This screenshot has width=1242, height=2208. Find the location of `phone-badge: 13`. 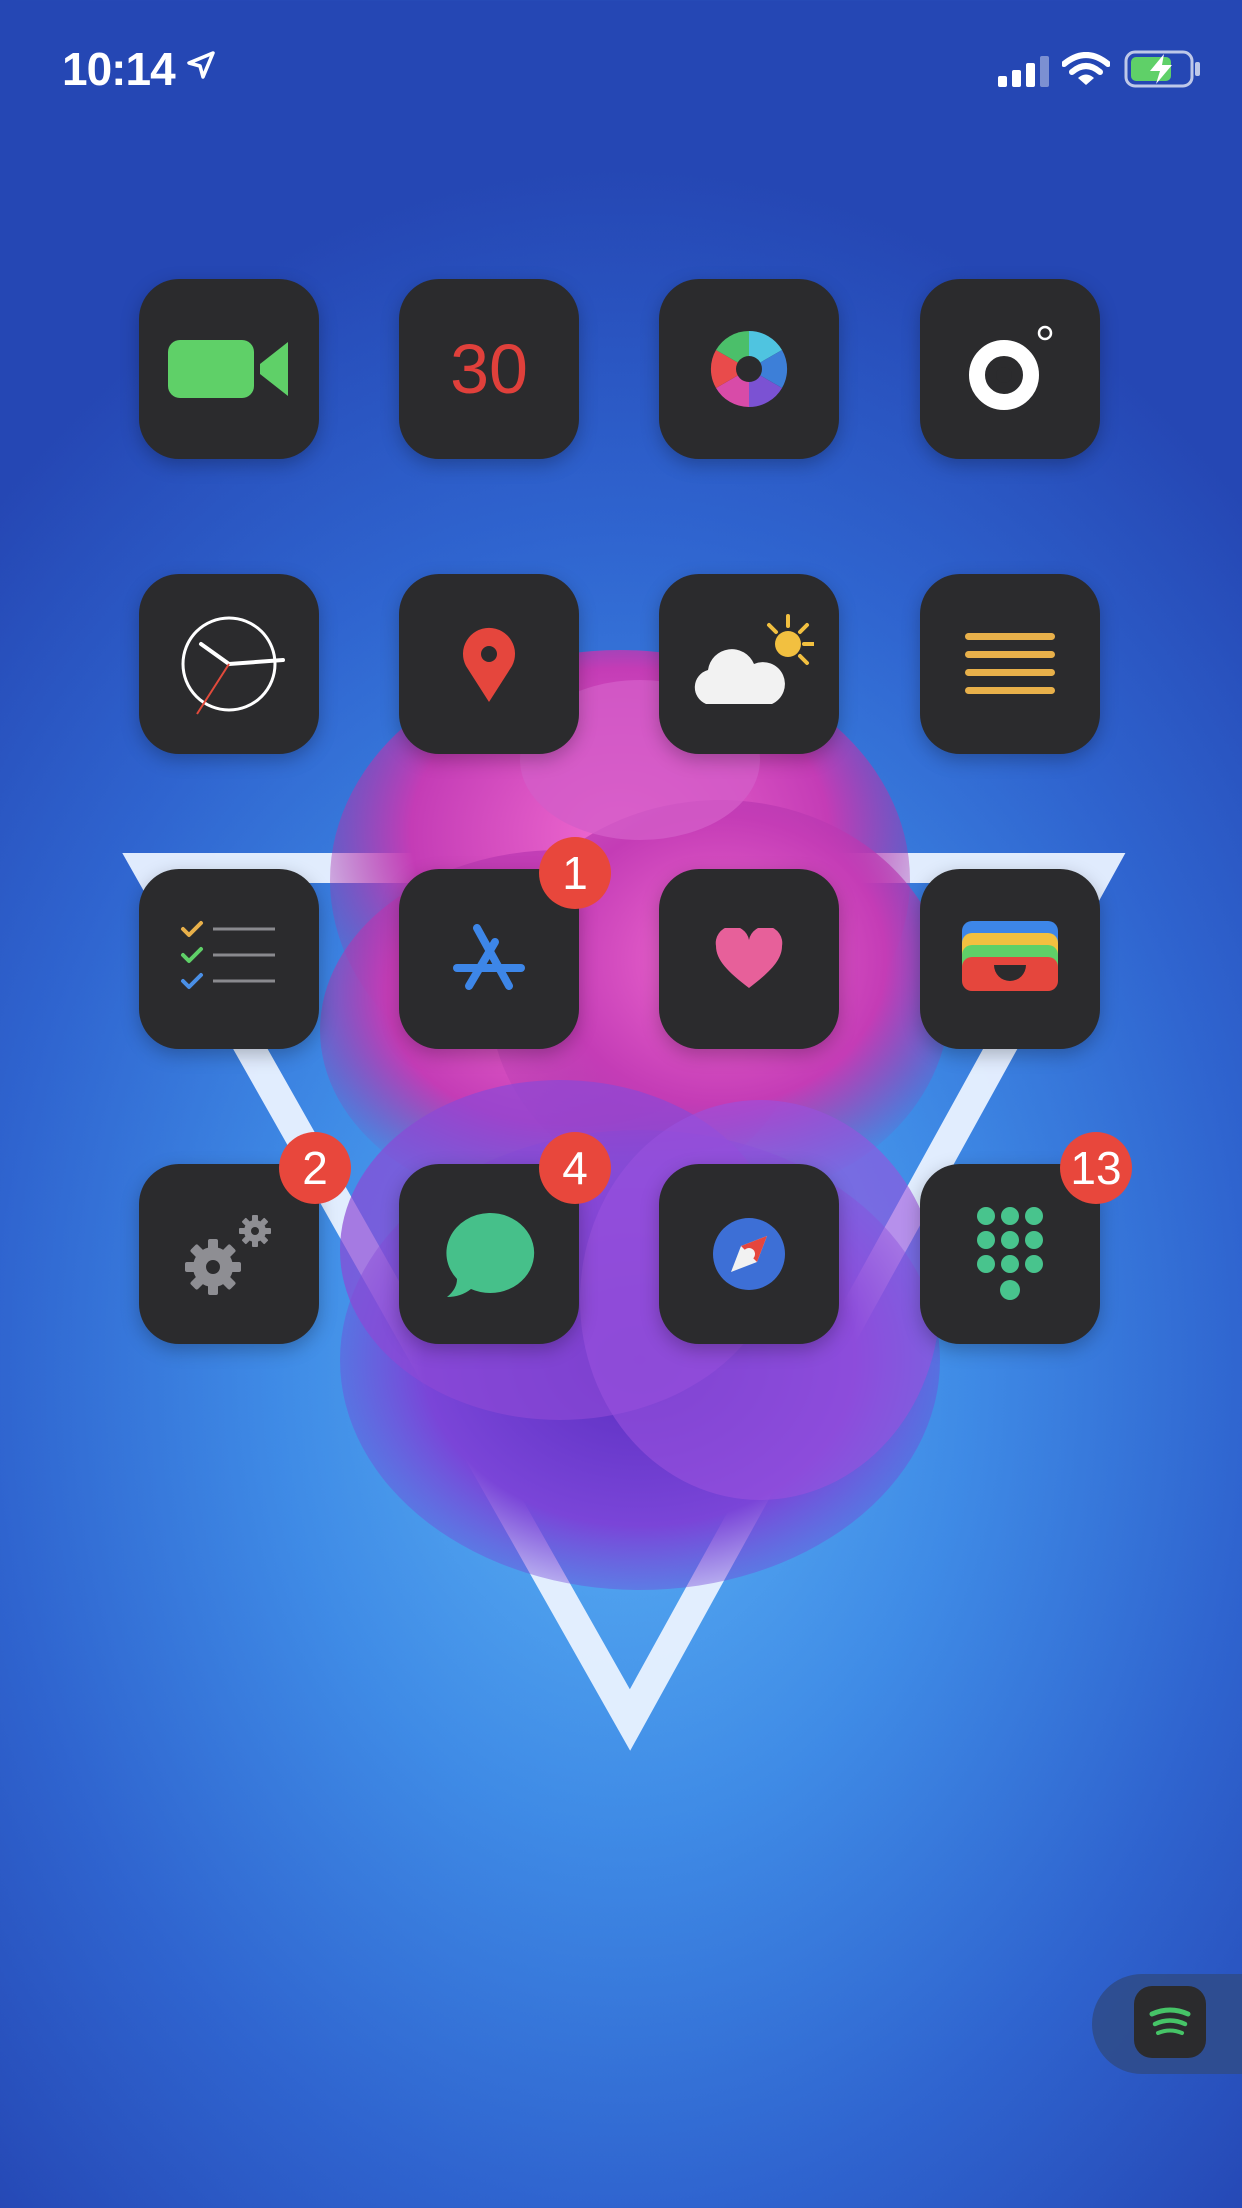

phone-badge: 13 is located at coordinates (1096, 1168).